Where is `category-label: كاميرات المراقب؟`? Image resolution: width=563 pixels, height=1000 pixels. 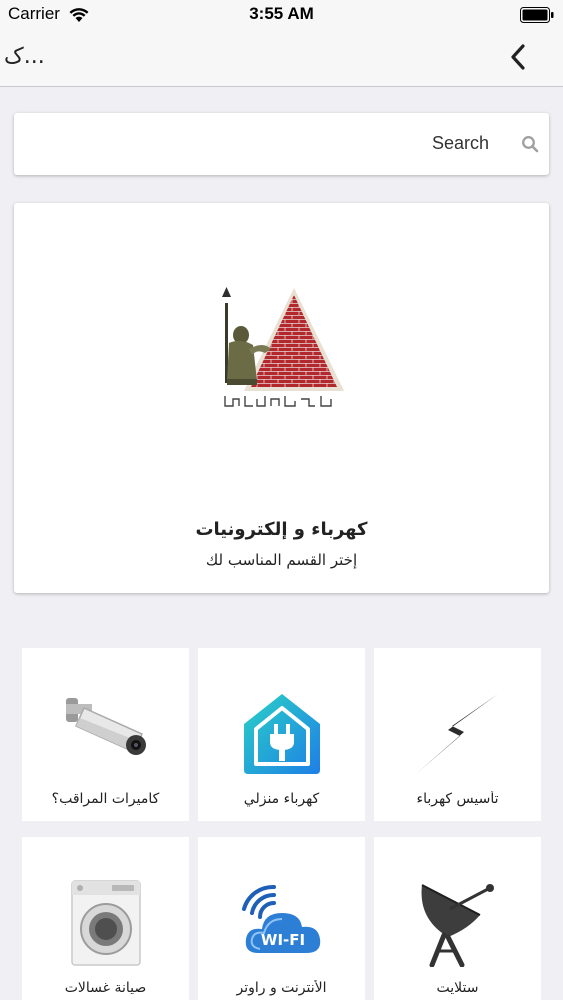
category-label: كاميرات المراقب؟ is located at coordinates (105, 799).